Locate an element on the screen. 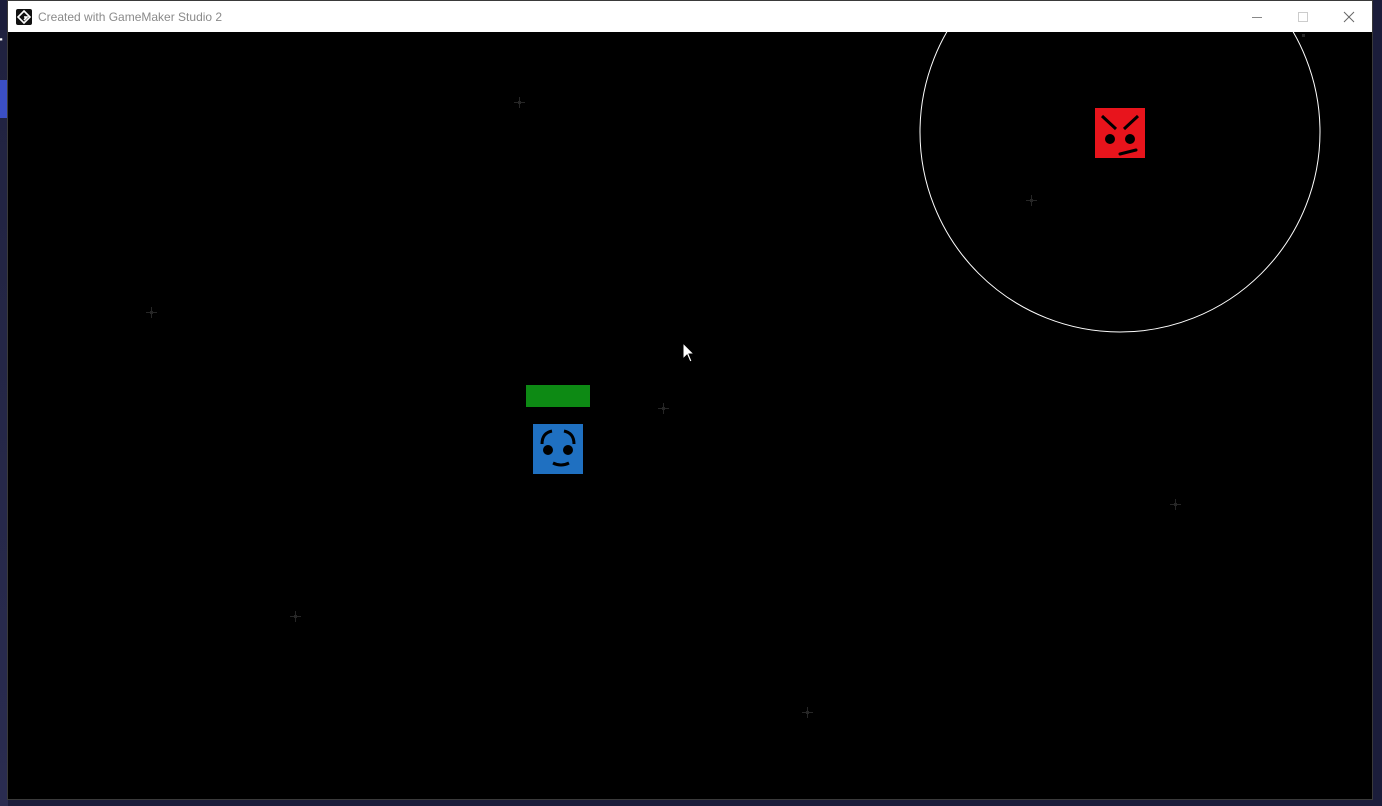  window-controls is located at coordinates (1303, 16).